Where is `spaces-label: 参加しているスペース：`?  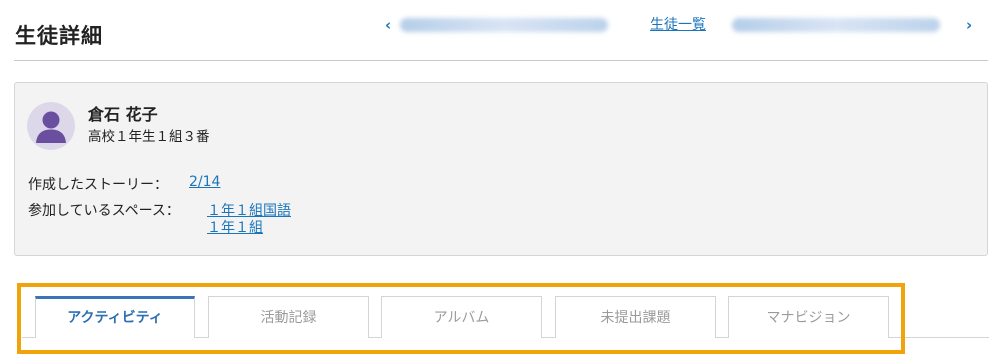
spaces-label: 参加しているスペース： is located at coordinates (104, 211).